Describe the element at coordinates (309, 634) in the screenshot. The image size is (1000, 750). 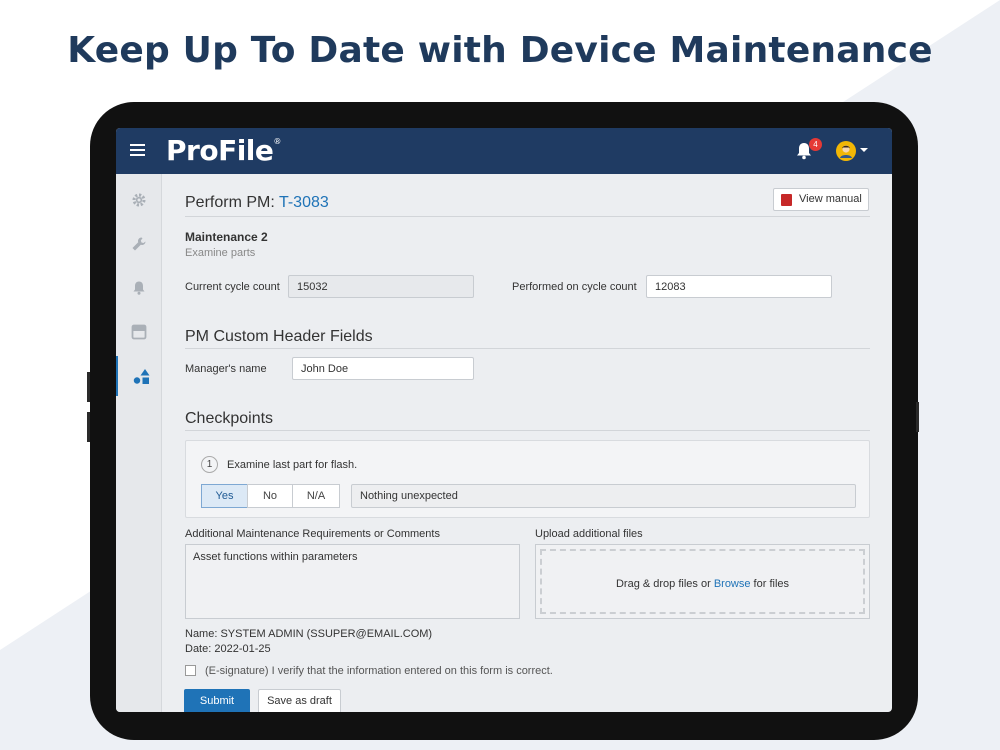
I see `signature-name: Name: SYSTEM ADMIN (SSUPER@EMAIL.COM)` at that location.